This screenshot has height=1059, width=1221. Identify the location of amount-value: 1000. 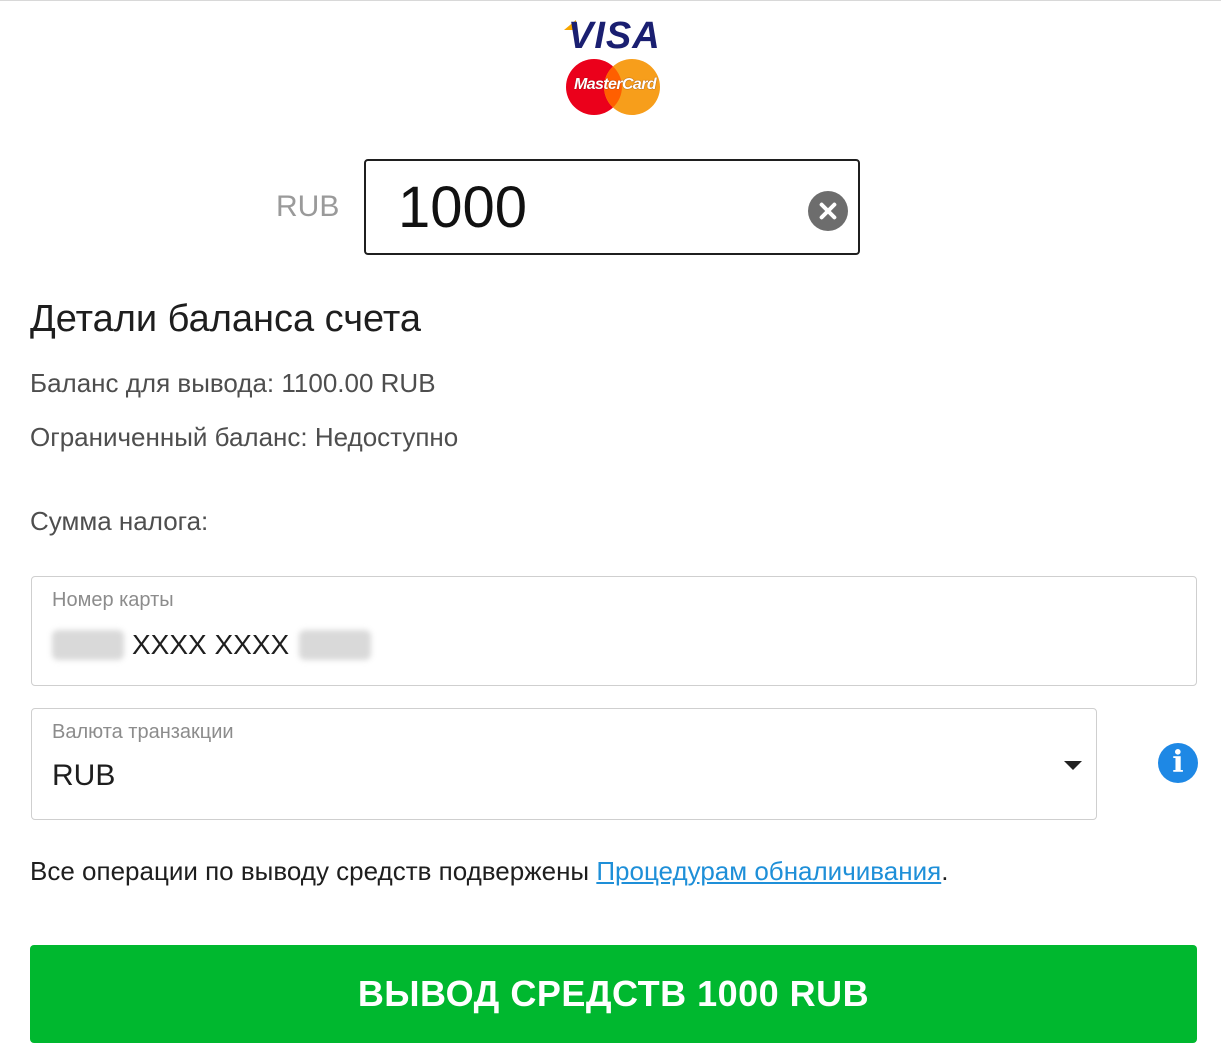
(462, 208).